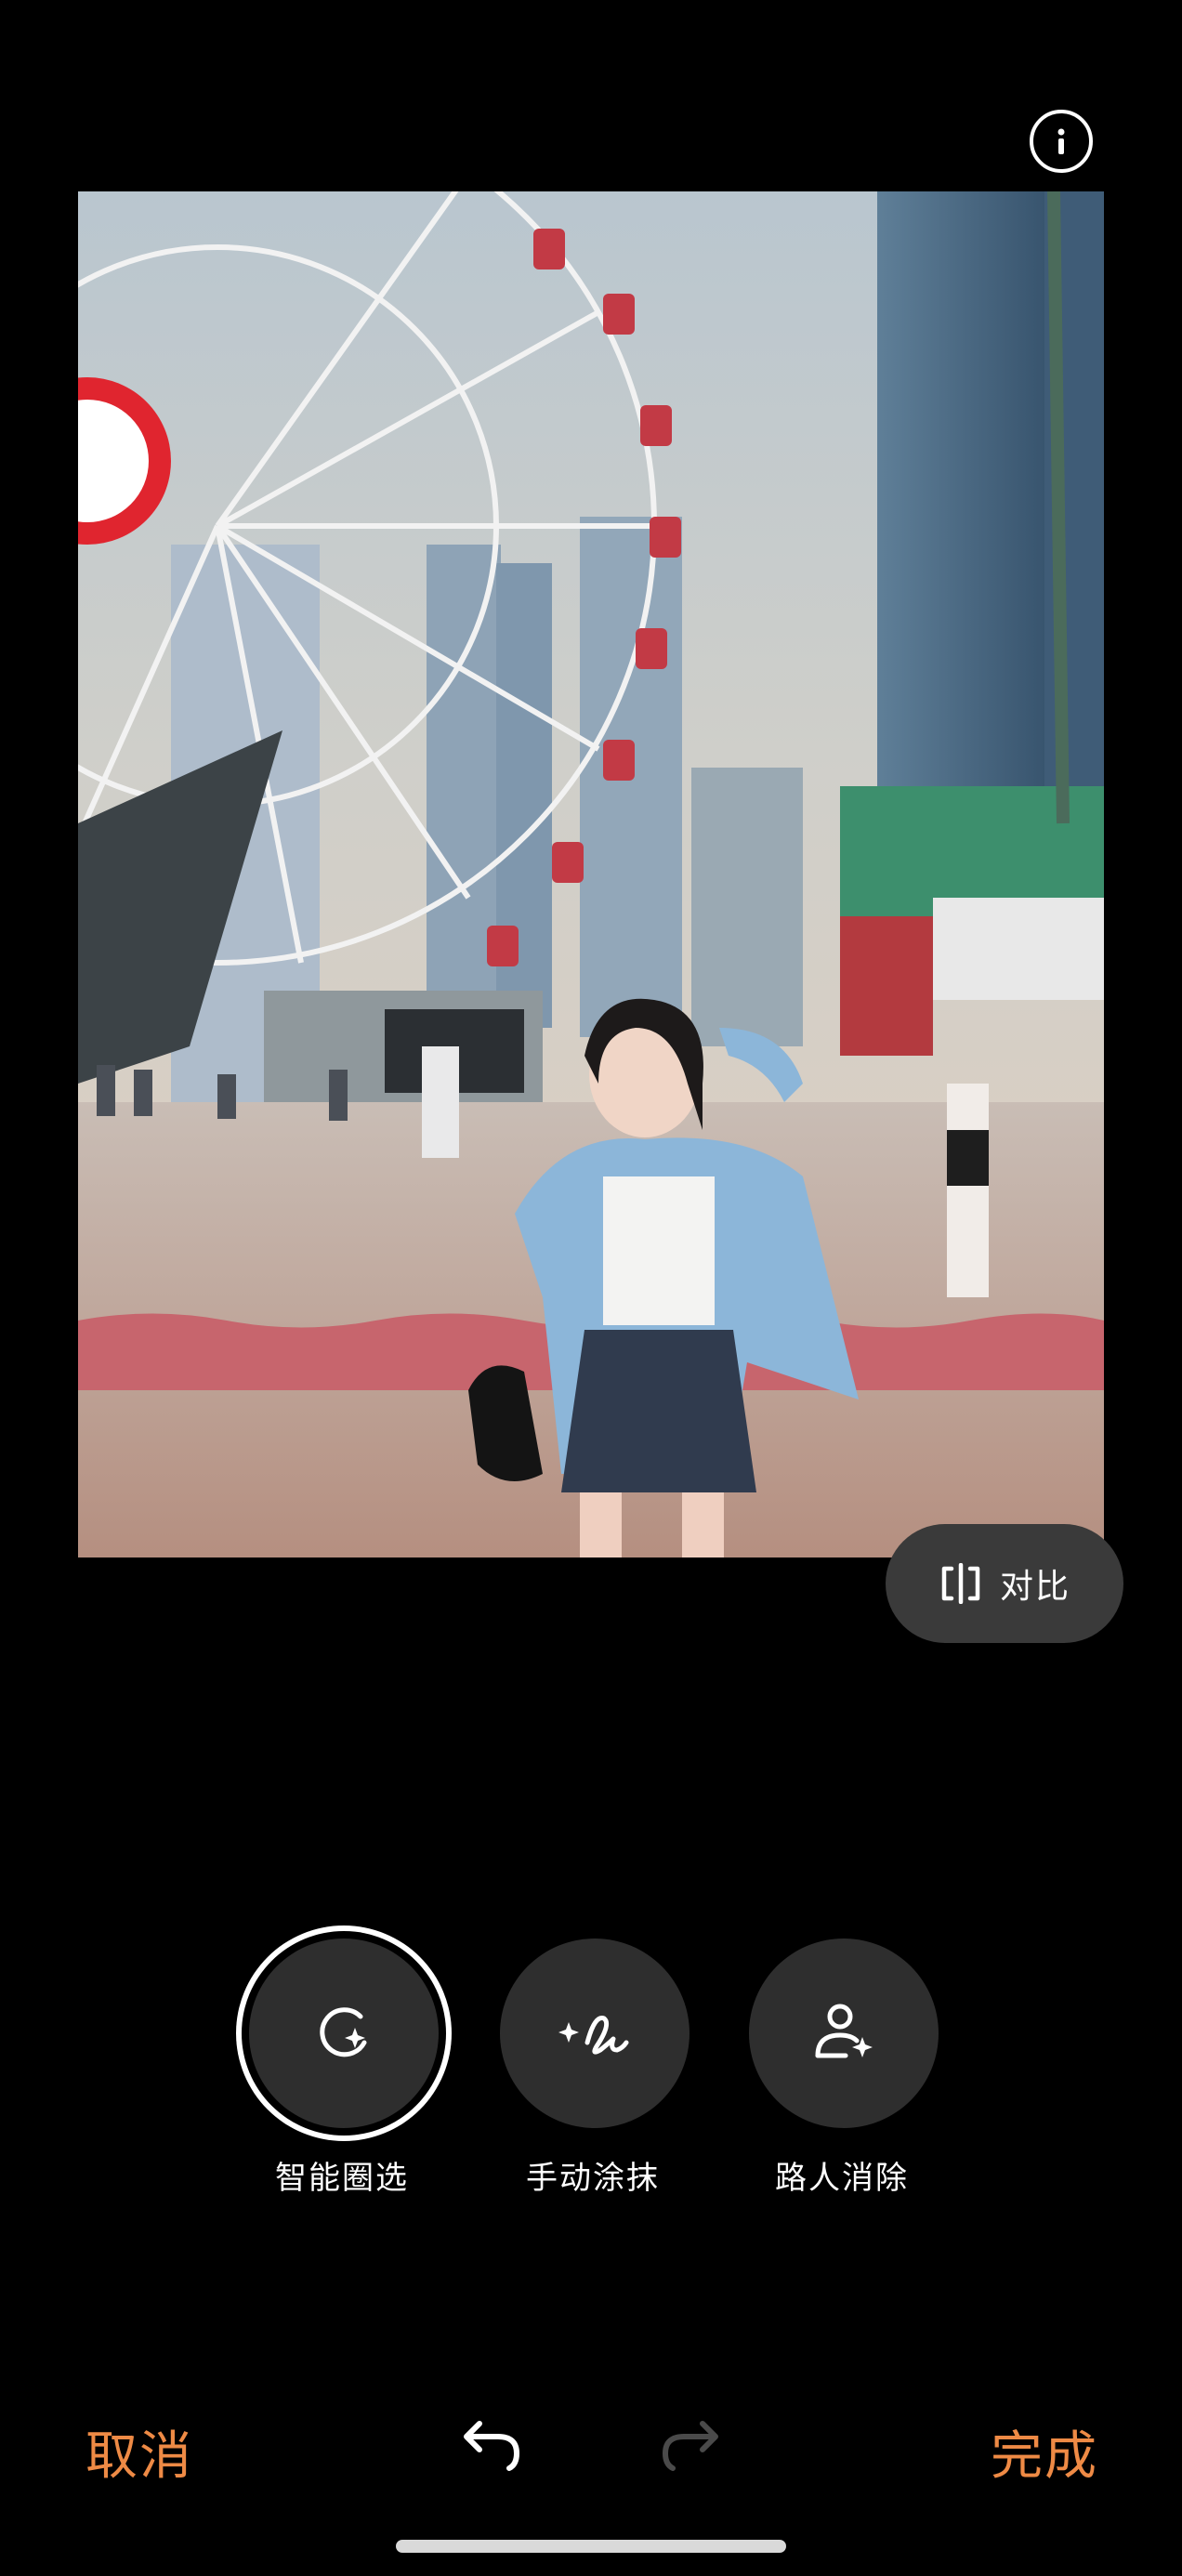 The height and width of the screenshot is (2576, 1182). I want to click on undo-icon, so click(489, 2444).